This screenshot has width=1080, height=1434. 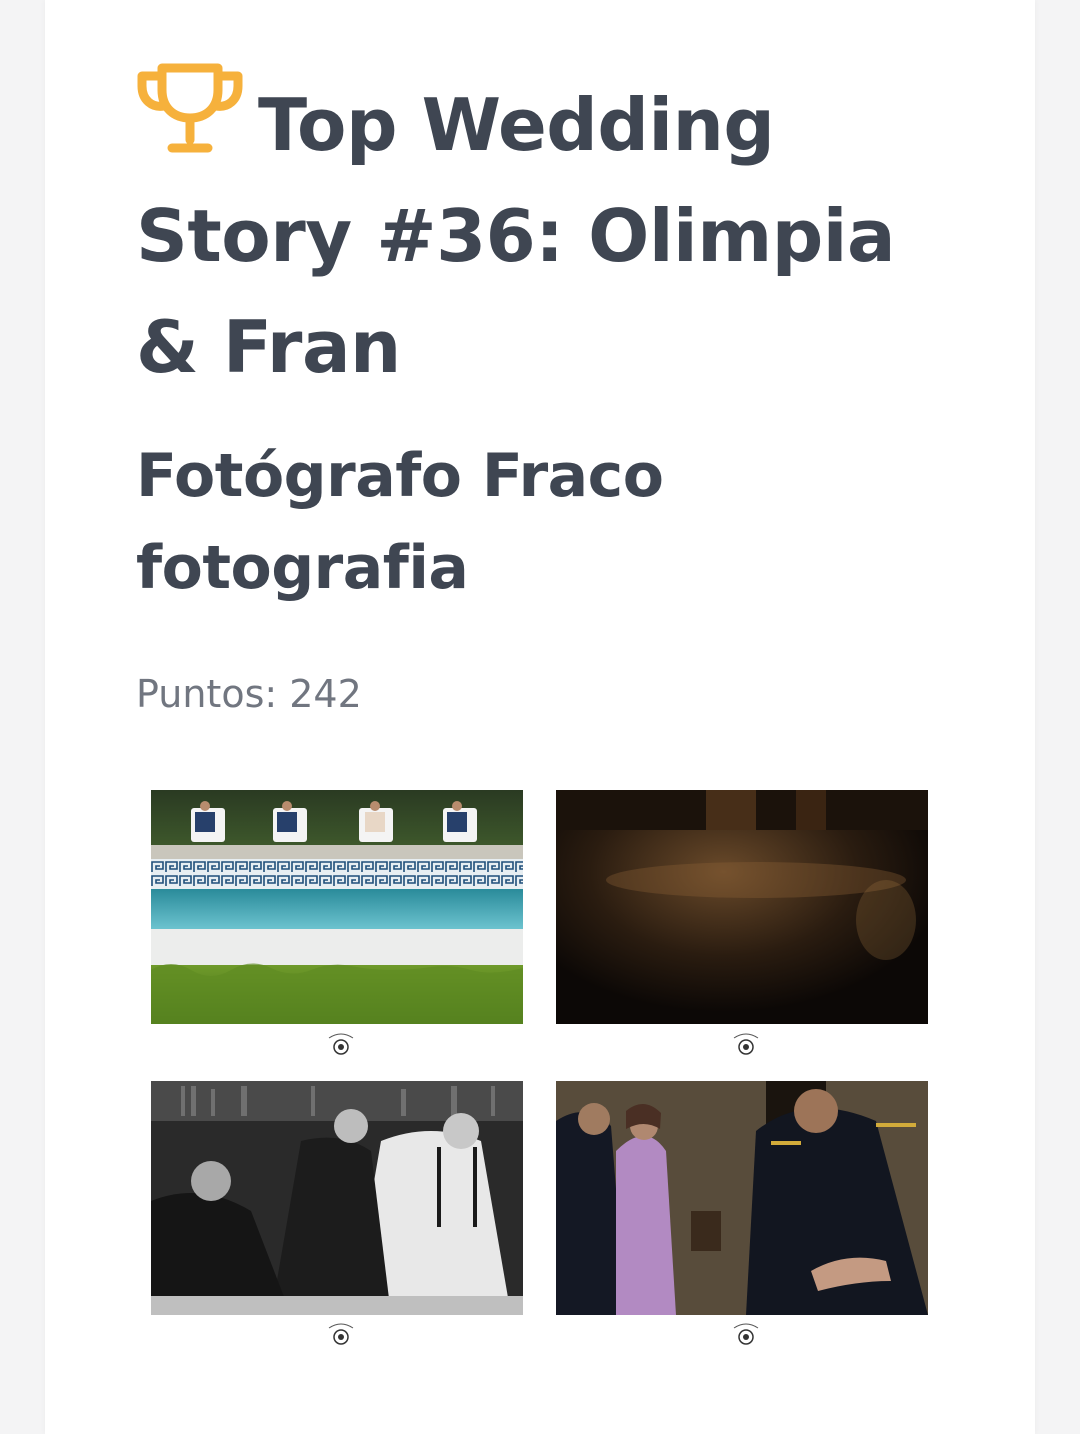 What do you see at coordinates (190, 108) in the screenshot?
I see `trophy-icon` at bounding box center [190, 108].